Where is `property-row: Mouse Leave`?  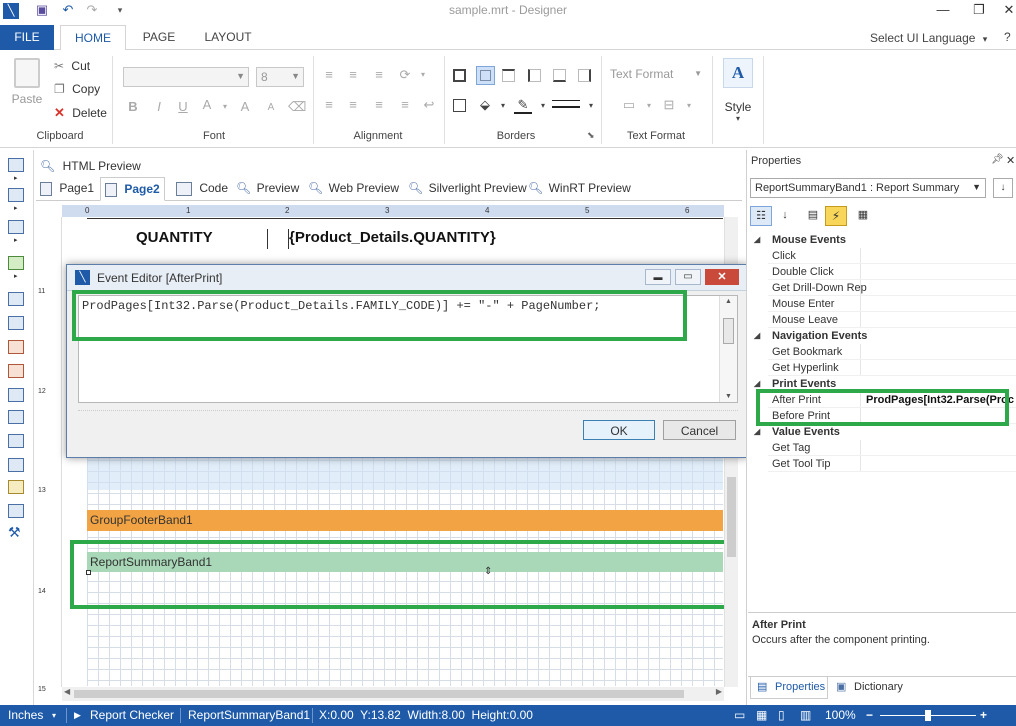 property-row: Mouse Leave is located at coordinates (882, 320).